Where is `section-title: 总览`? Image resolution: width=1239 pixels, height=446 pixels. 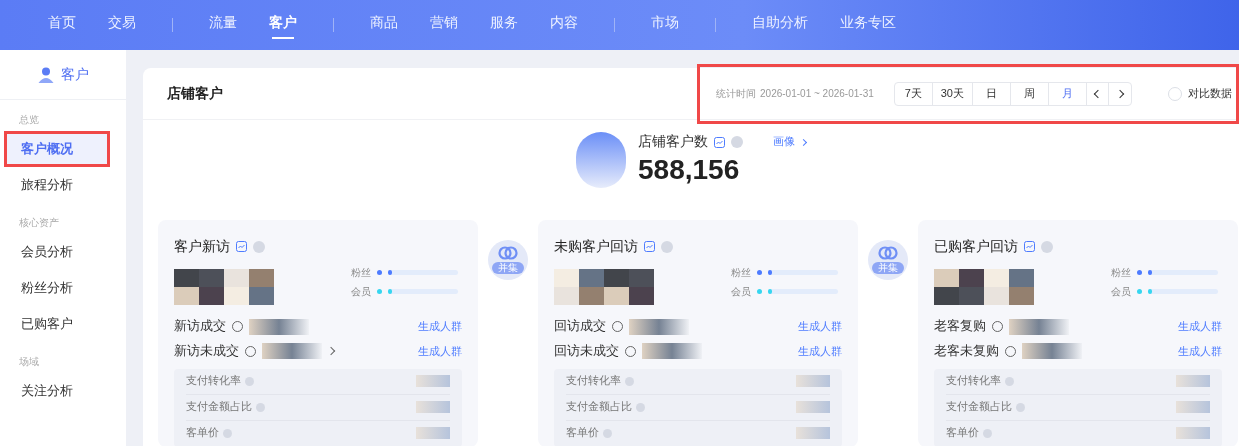 section-title: 总览 is located at coordinates (29, 120).